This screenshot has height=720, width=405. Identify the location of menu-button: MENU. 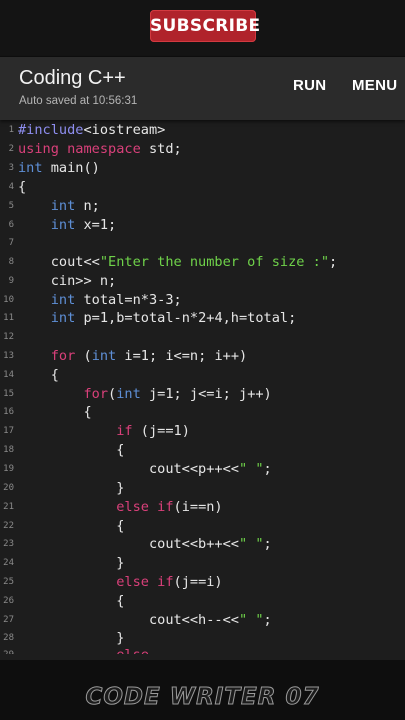
(374, 85).